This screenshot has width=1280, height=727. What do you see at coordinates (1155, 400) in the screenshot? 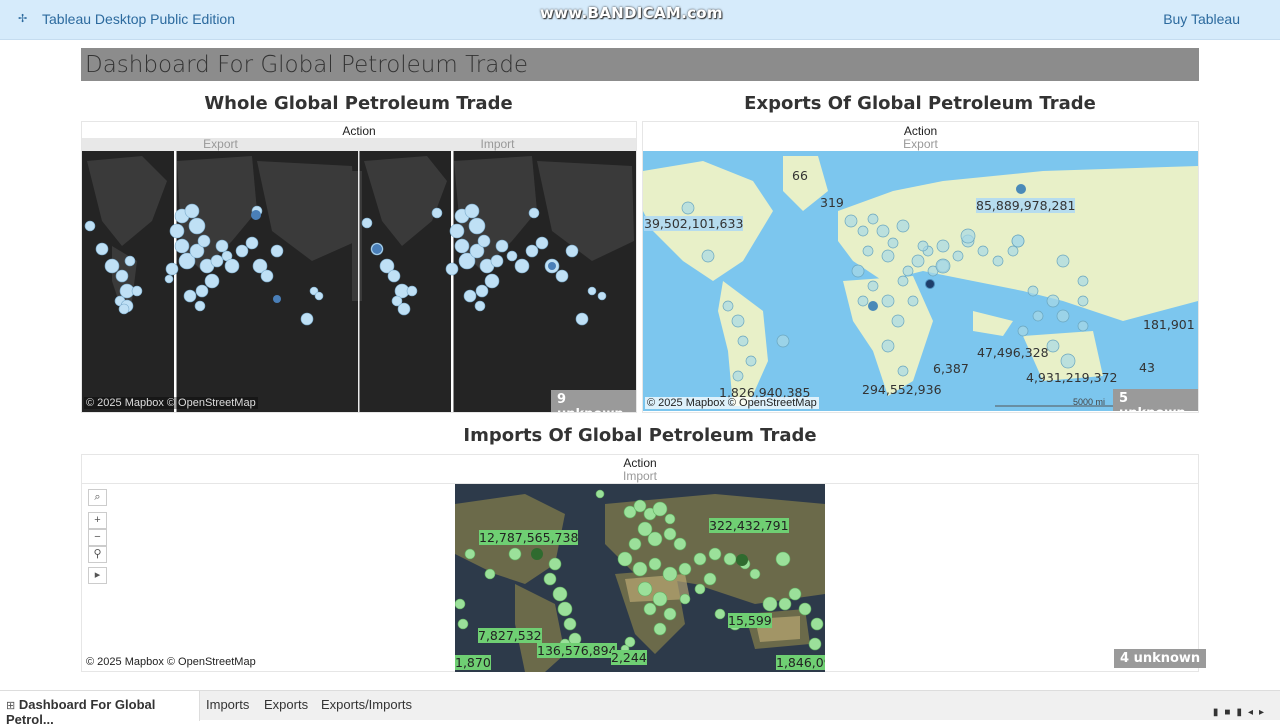
I see `exports-unknown-badge: 5 unknown` at bounding box center [1155, 400].